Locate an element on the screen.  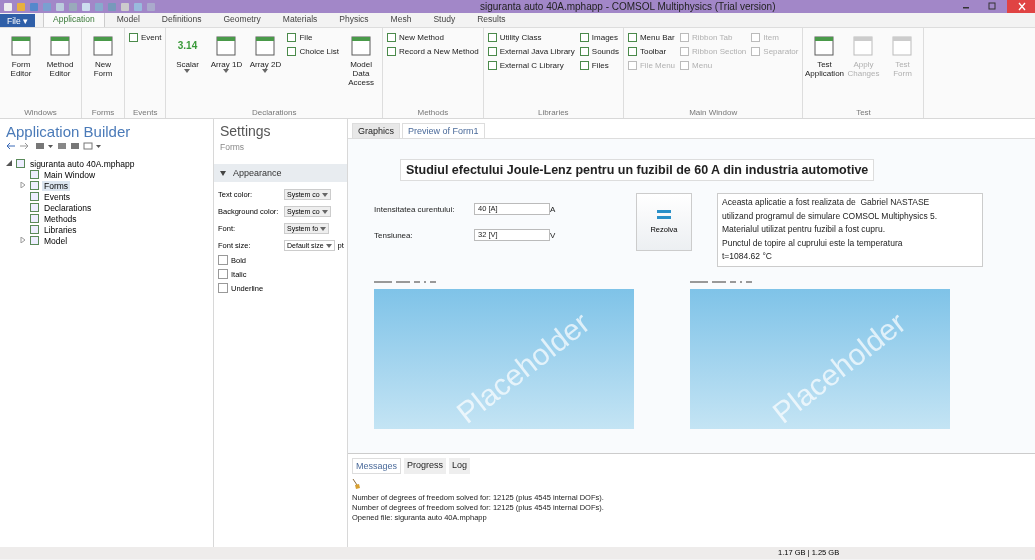
ribbon-button: Files is located at coordinates (599, 65).